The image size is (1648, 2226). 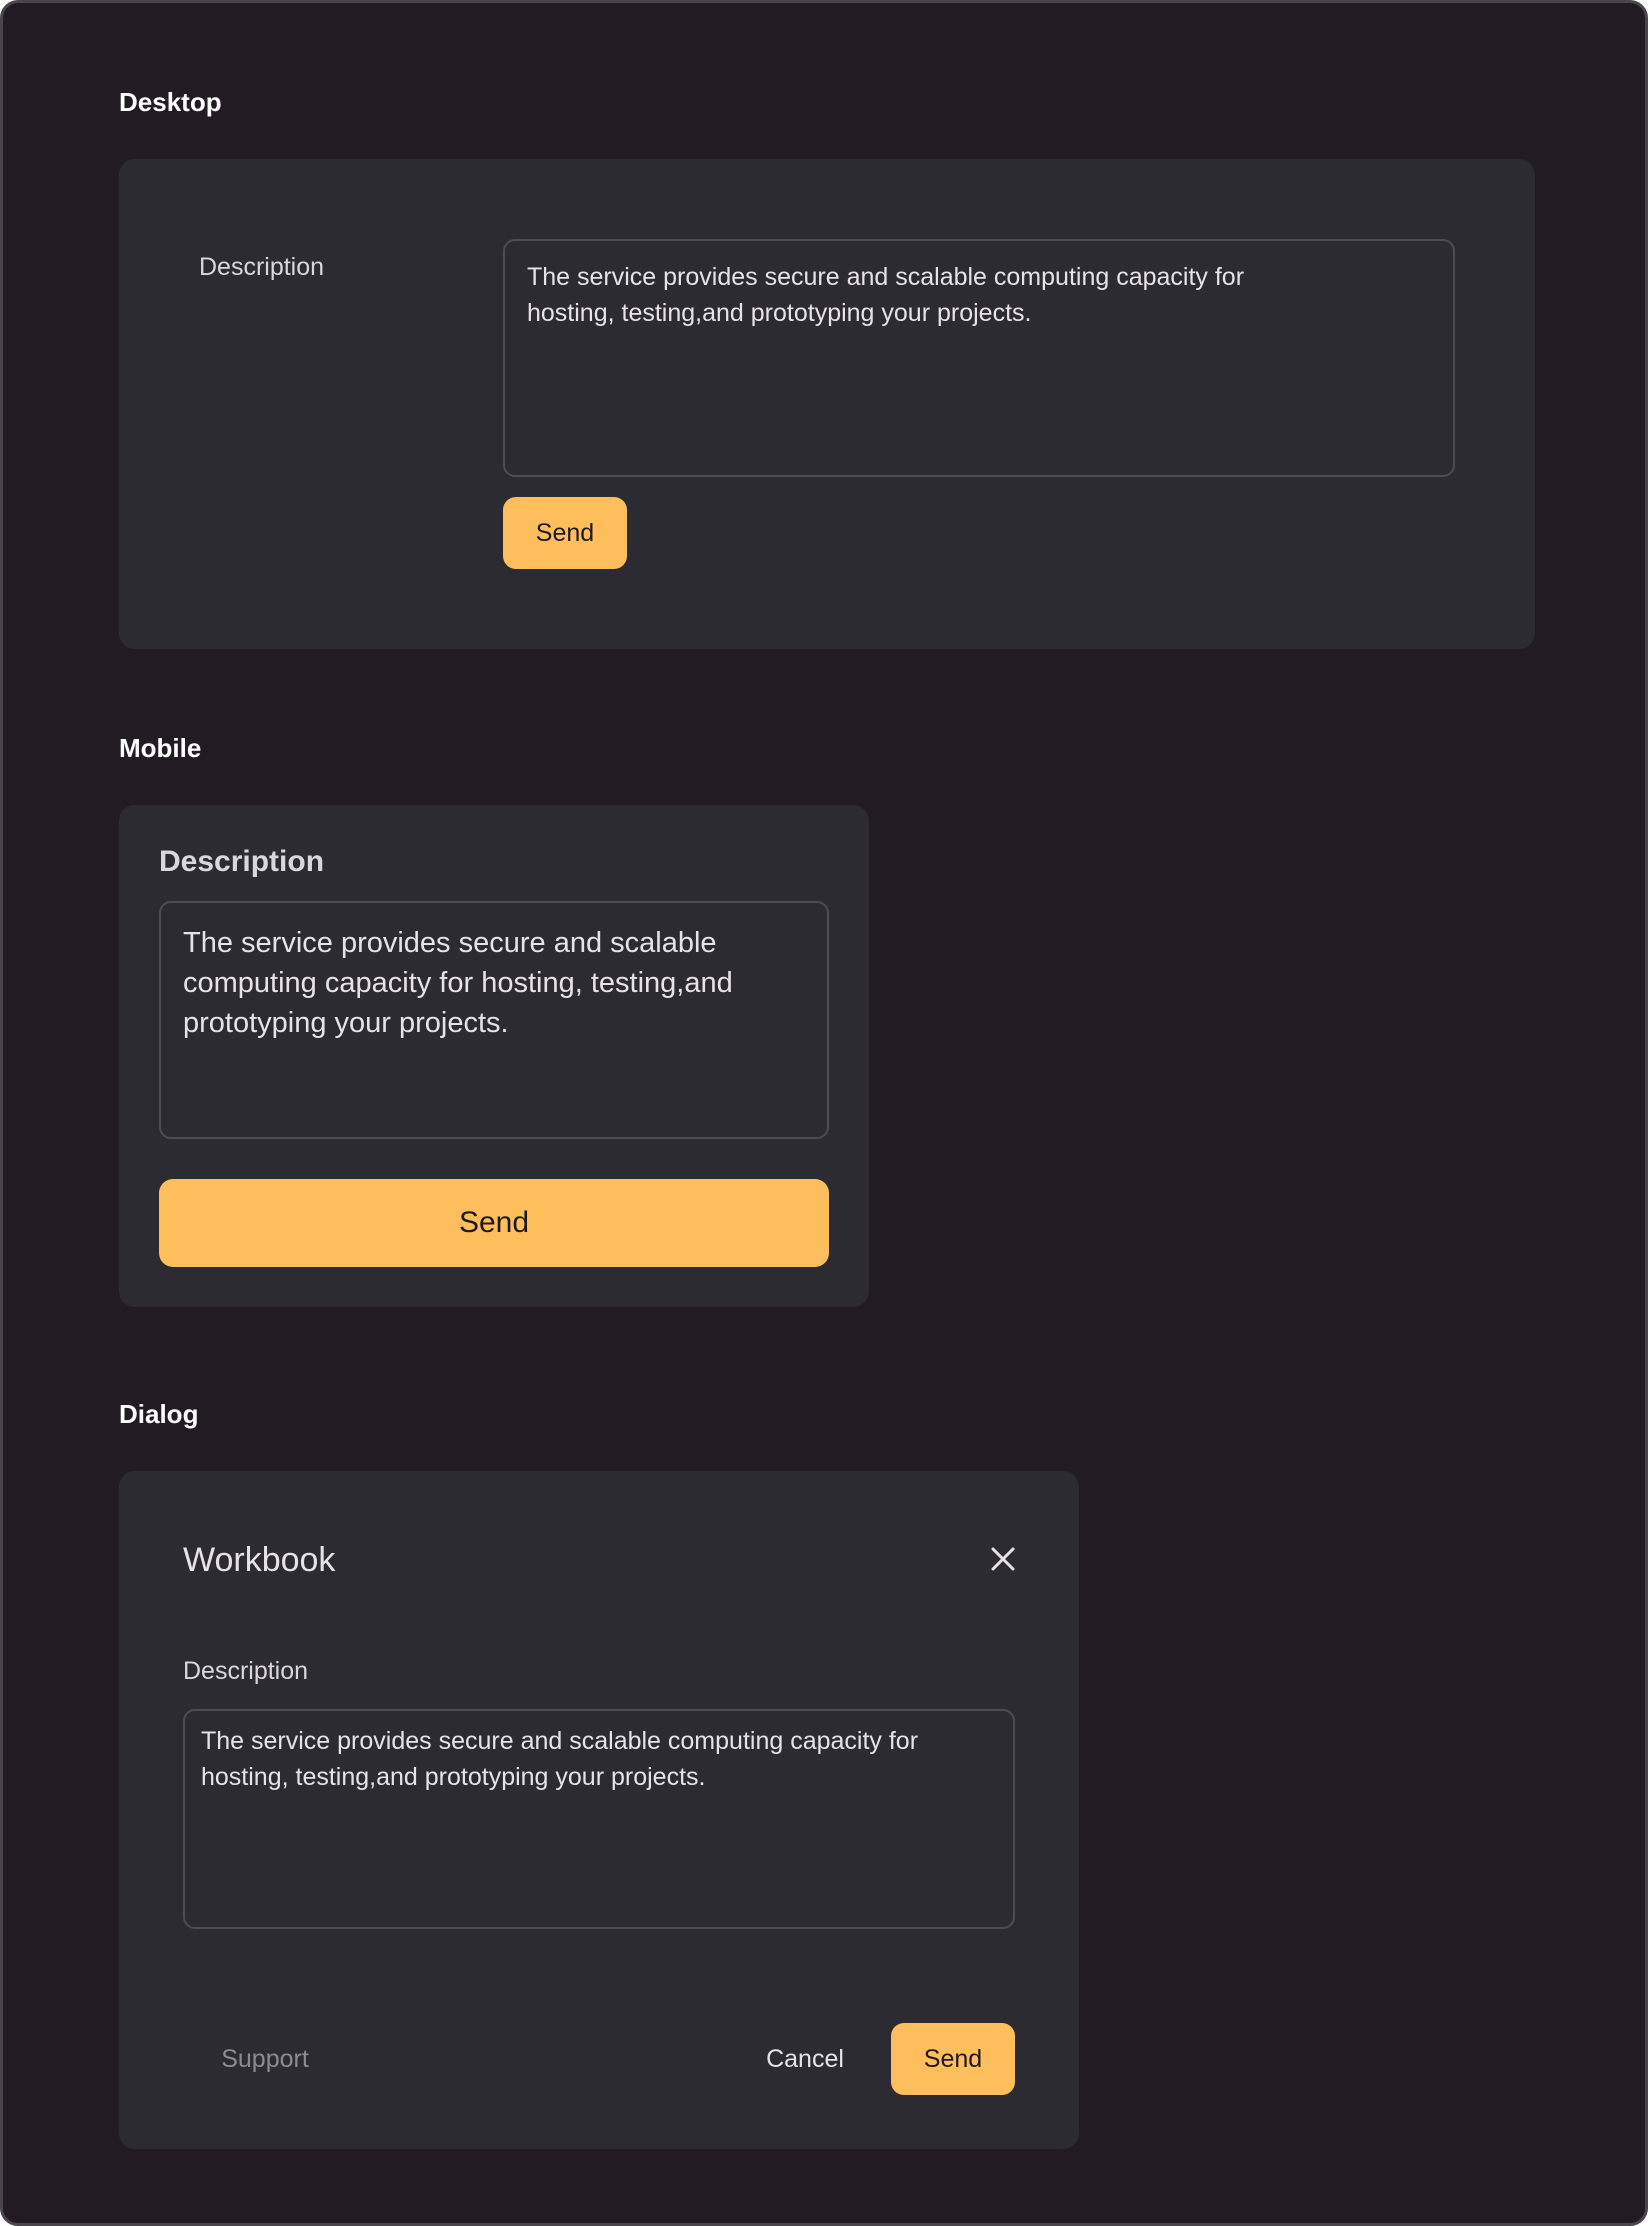 I want to click on support-button: Support, so click(x=265, y=2059).